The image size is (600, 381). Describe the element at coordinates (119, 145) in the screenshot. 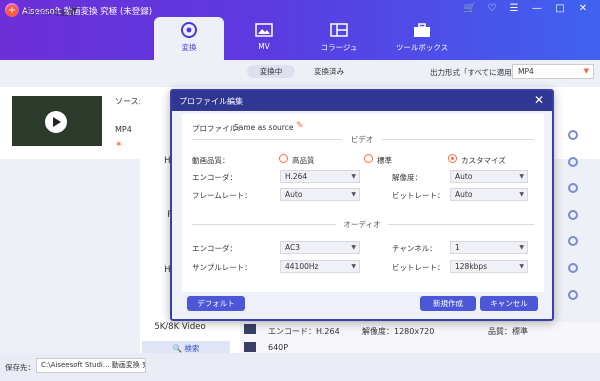

I see `effect-icon: ✶` at that location.